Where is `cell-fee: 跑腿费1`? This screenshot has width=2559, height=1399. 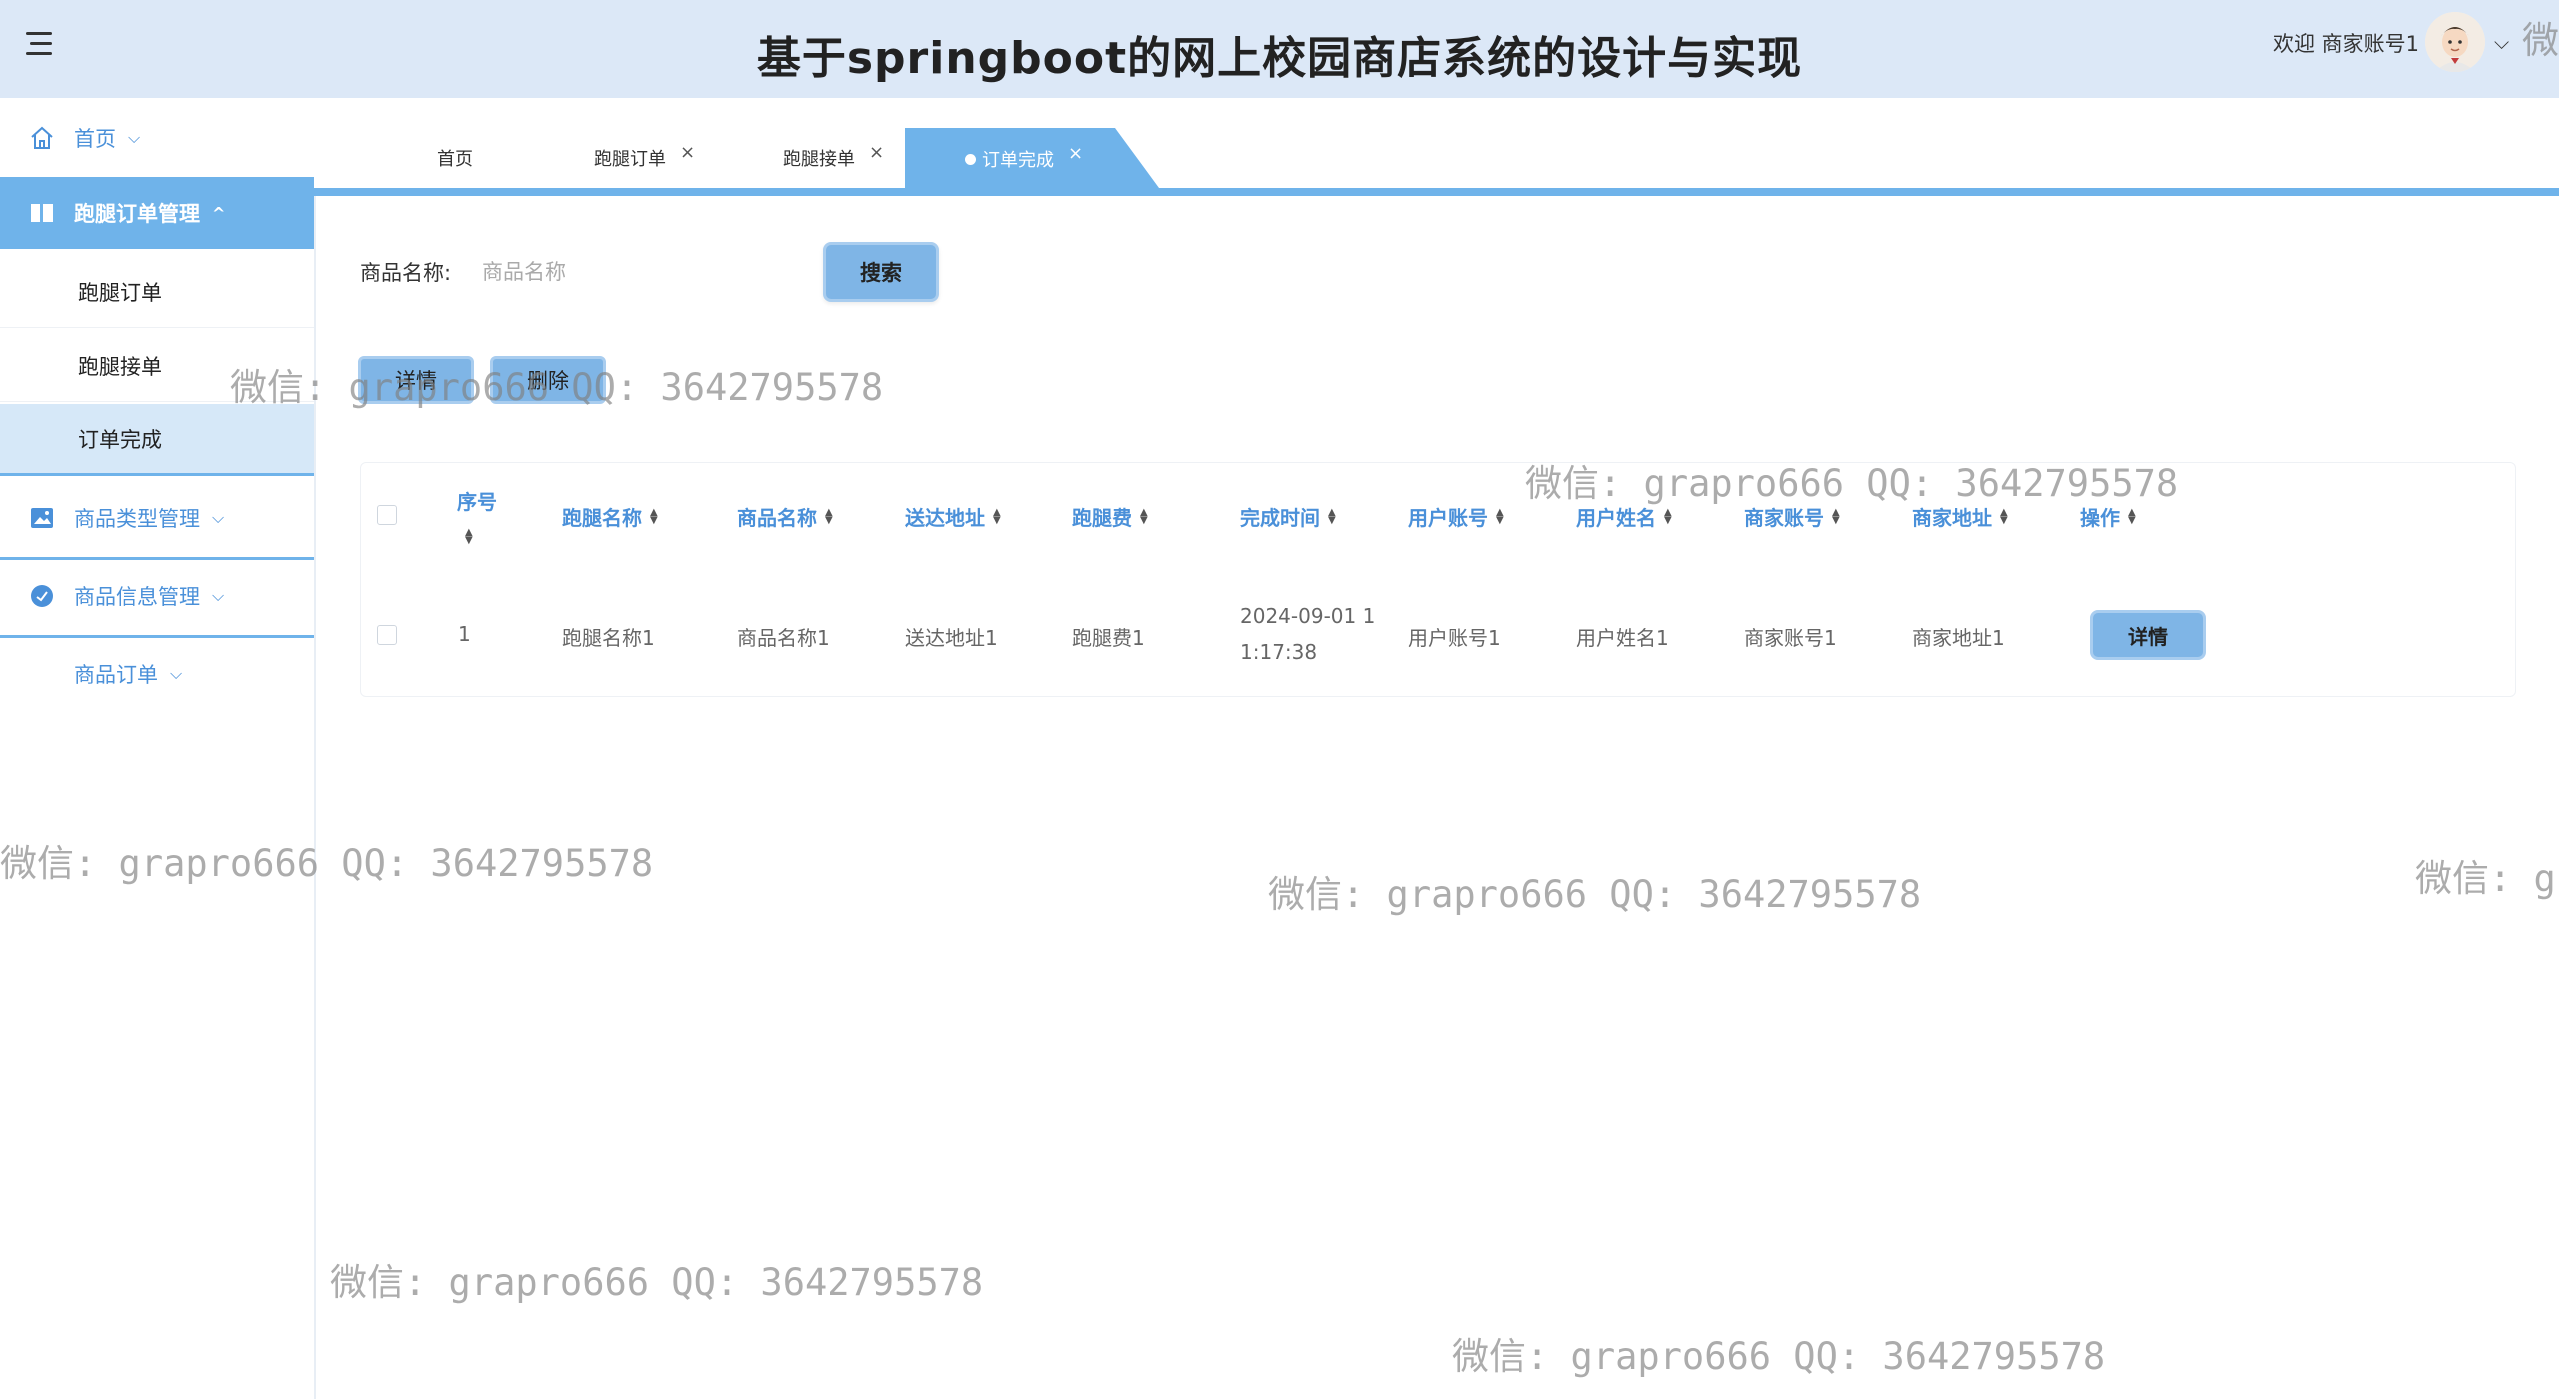 cell-fee: 跑腿费1 is located at coordinates (1108, 638).